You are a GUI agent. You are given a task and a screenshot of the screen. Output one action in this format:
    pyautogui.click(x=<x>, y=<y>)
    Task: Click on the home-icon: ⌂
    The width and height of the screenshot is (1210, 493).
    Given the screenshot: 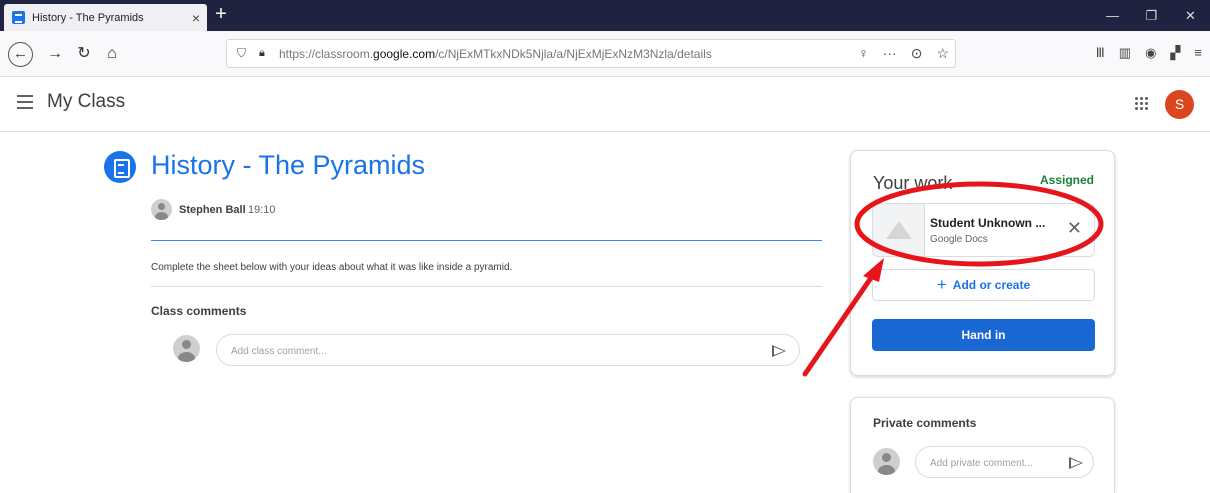 What is the action you would take?
    pyautogui.click(x=112, y=54)
    